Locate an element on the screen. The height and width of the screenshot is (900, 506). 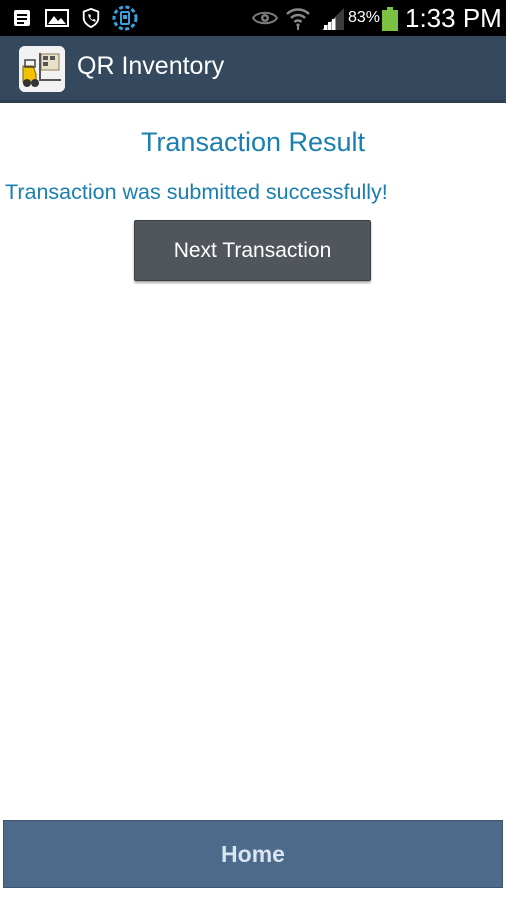
battery-percent: 83% is located at coordinates (364, 17).